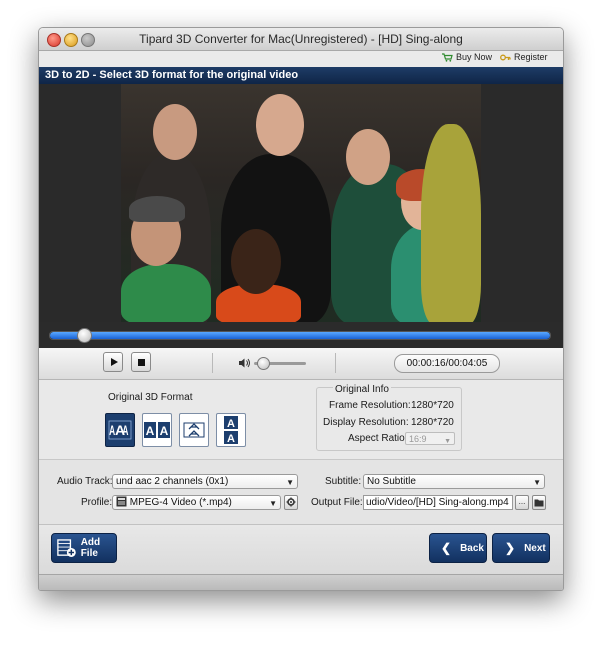  What do you see at coordinates (510, 548) in the screenshot?
I see `chevron-right-icon: ❯` at bounding box center [510, 548].